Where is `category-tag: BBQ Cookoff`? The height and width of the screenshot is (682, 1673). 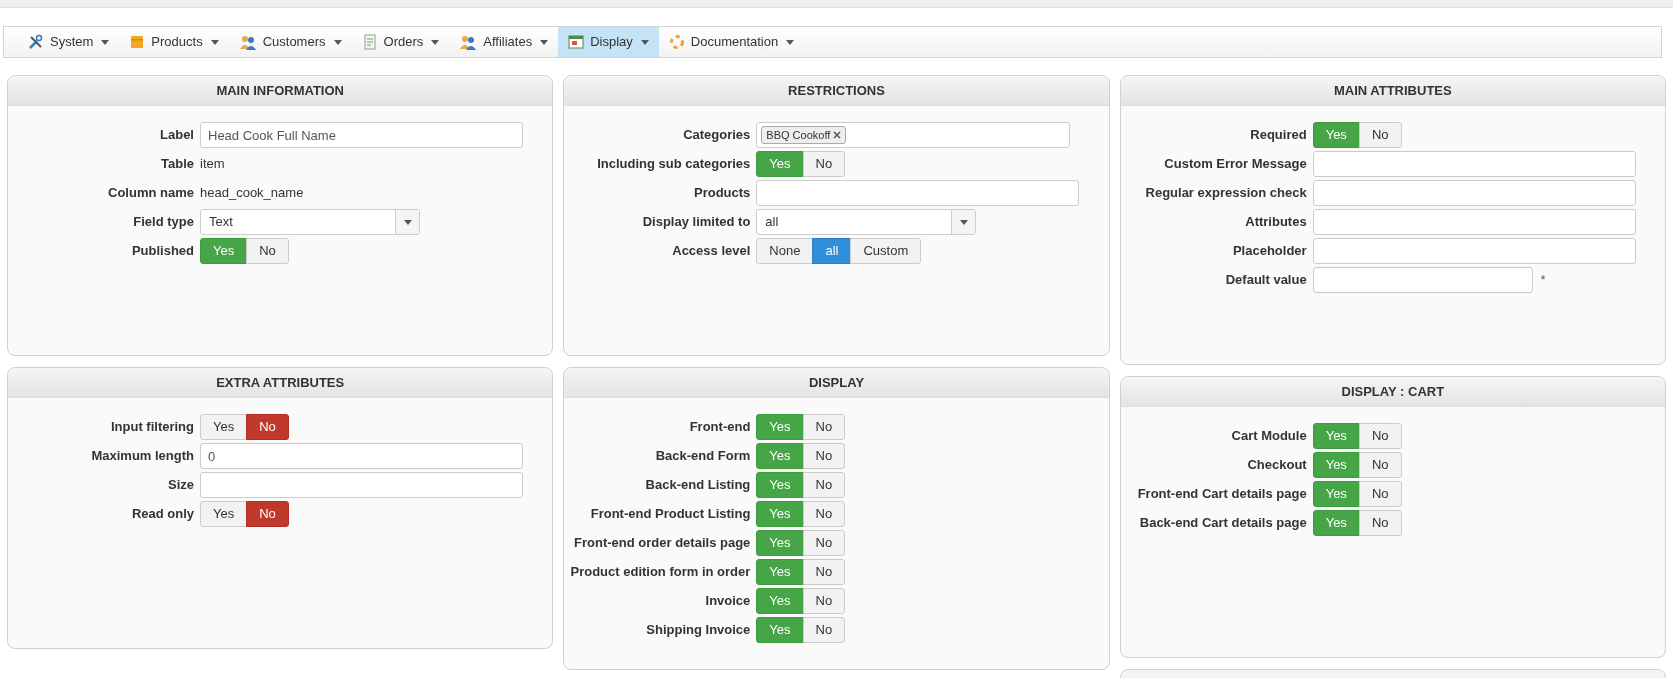
category-tag: BBQ Cookoff is located at coordinates (804, 135).